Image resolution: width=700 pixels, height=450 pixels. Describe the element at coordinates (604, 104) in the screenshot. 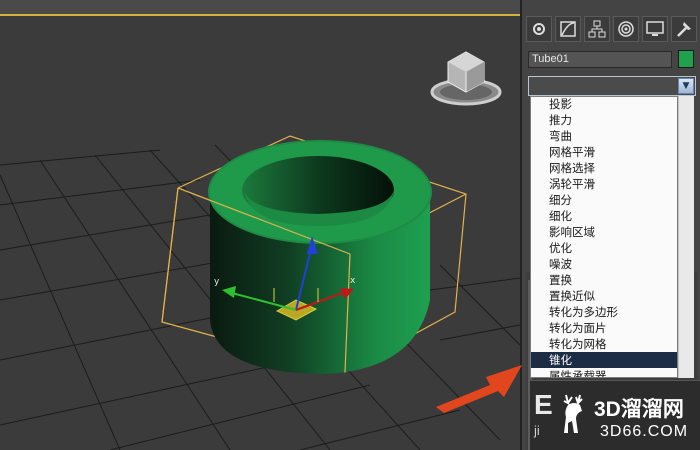

I see `modifier-list-item: 投影` at that location.